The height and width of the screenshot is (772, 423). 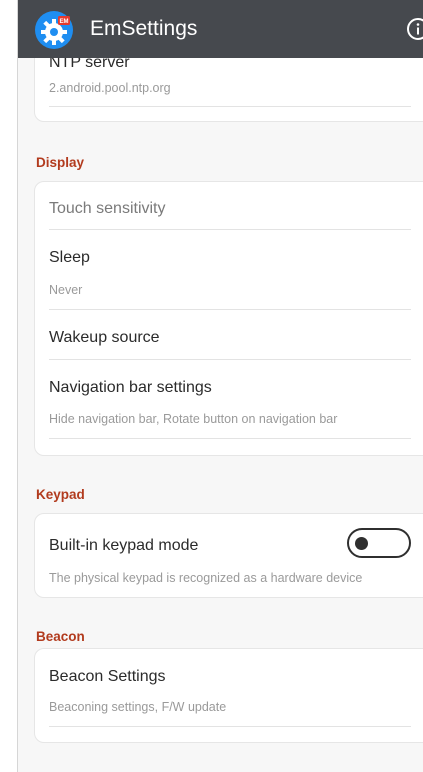 I want to click on left-edge, so click(x=9, y=386).